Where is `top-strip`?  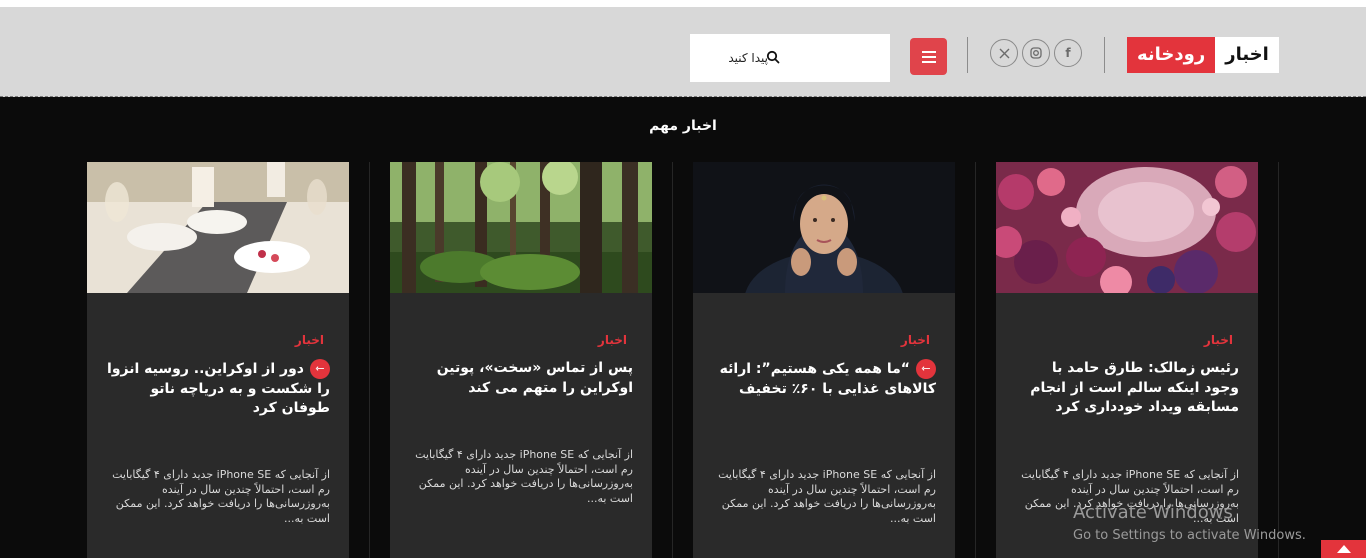 top-strip is located at coordinates (683, 3).